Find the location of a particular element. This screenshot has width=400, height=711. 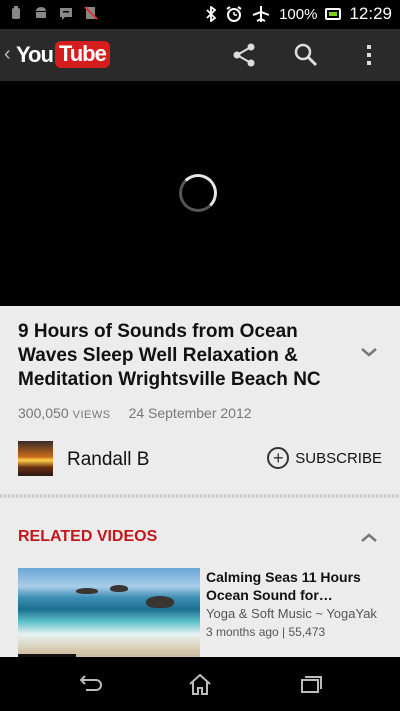

views-number: 300,050 is located at coordinates (43, 413).